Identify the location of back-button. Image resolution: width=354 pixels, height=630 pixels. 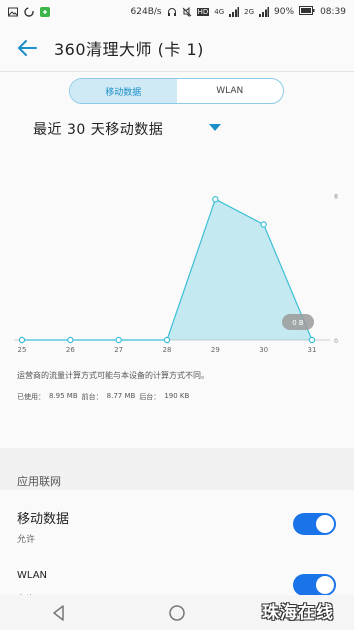
(27, 48).